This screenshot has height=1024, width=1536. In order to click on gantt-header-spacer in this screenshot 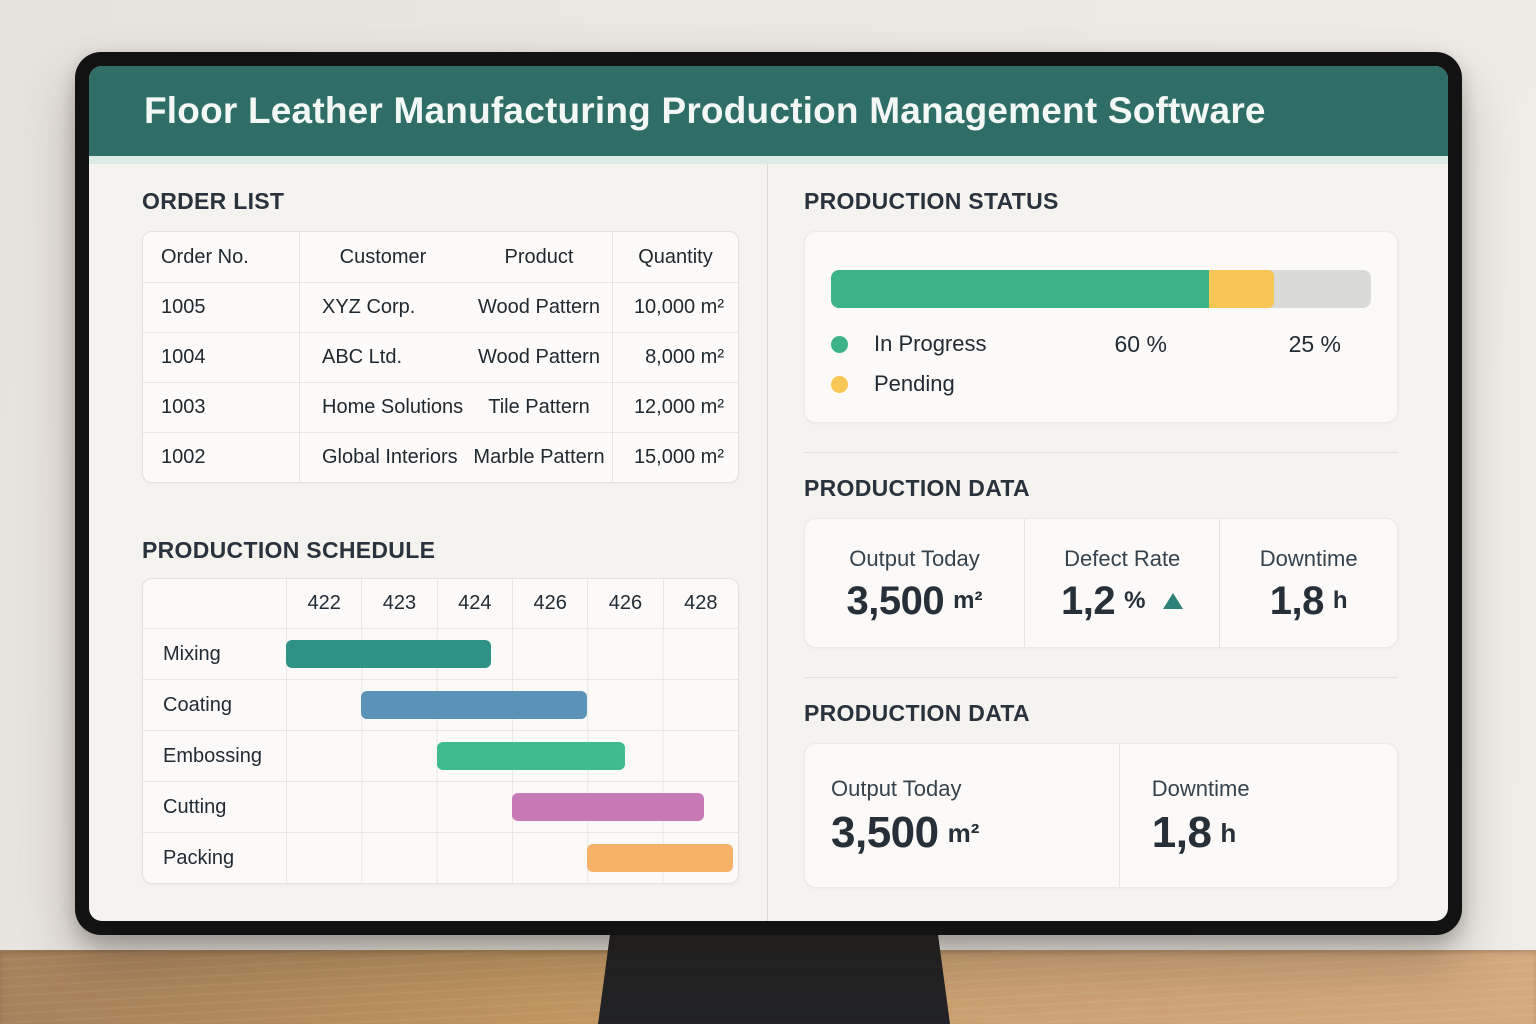, I will do `click(214, 603)`.